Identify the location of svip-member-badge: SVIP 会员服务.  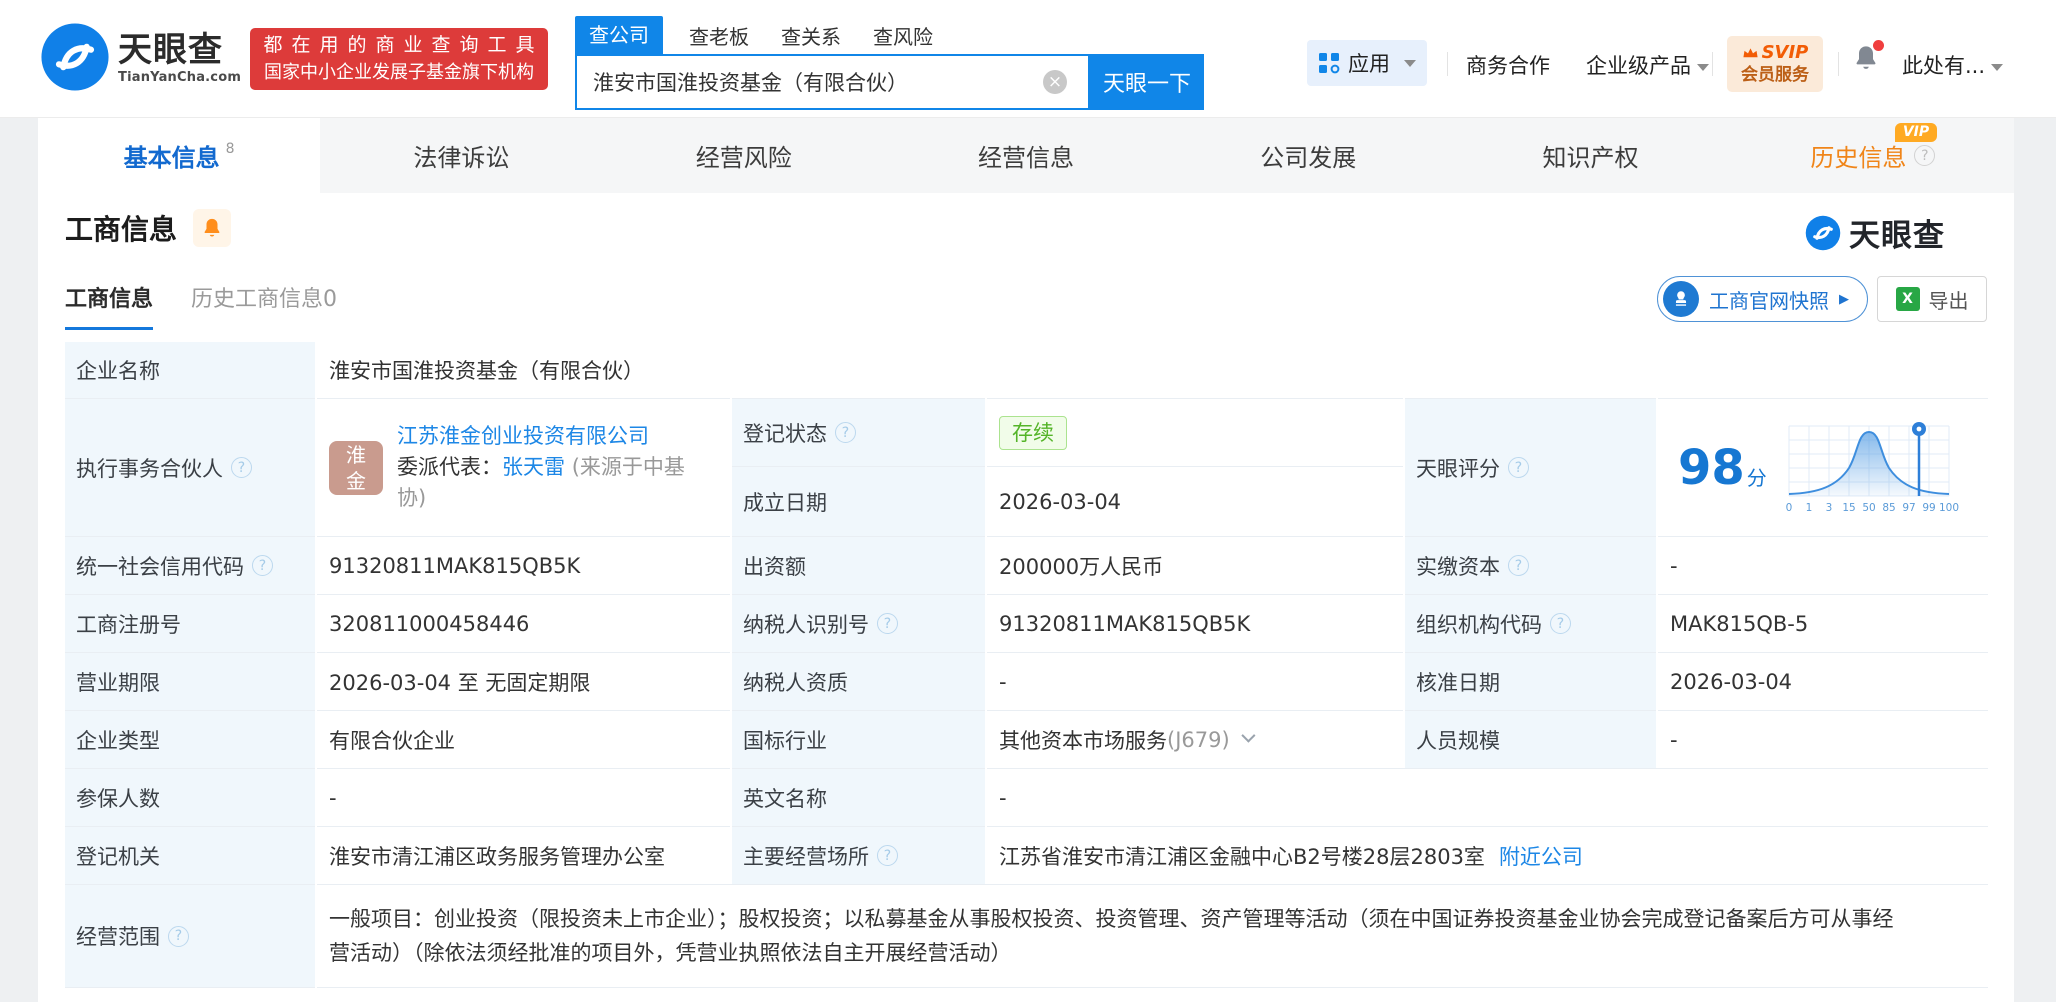
(1775, 64).